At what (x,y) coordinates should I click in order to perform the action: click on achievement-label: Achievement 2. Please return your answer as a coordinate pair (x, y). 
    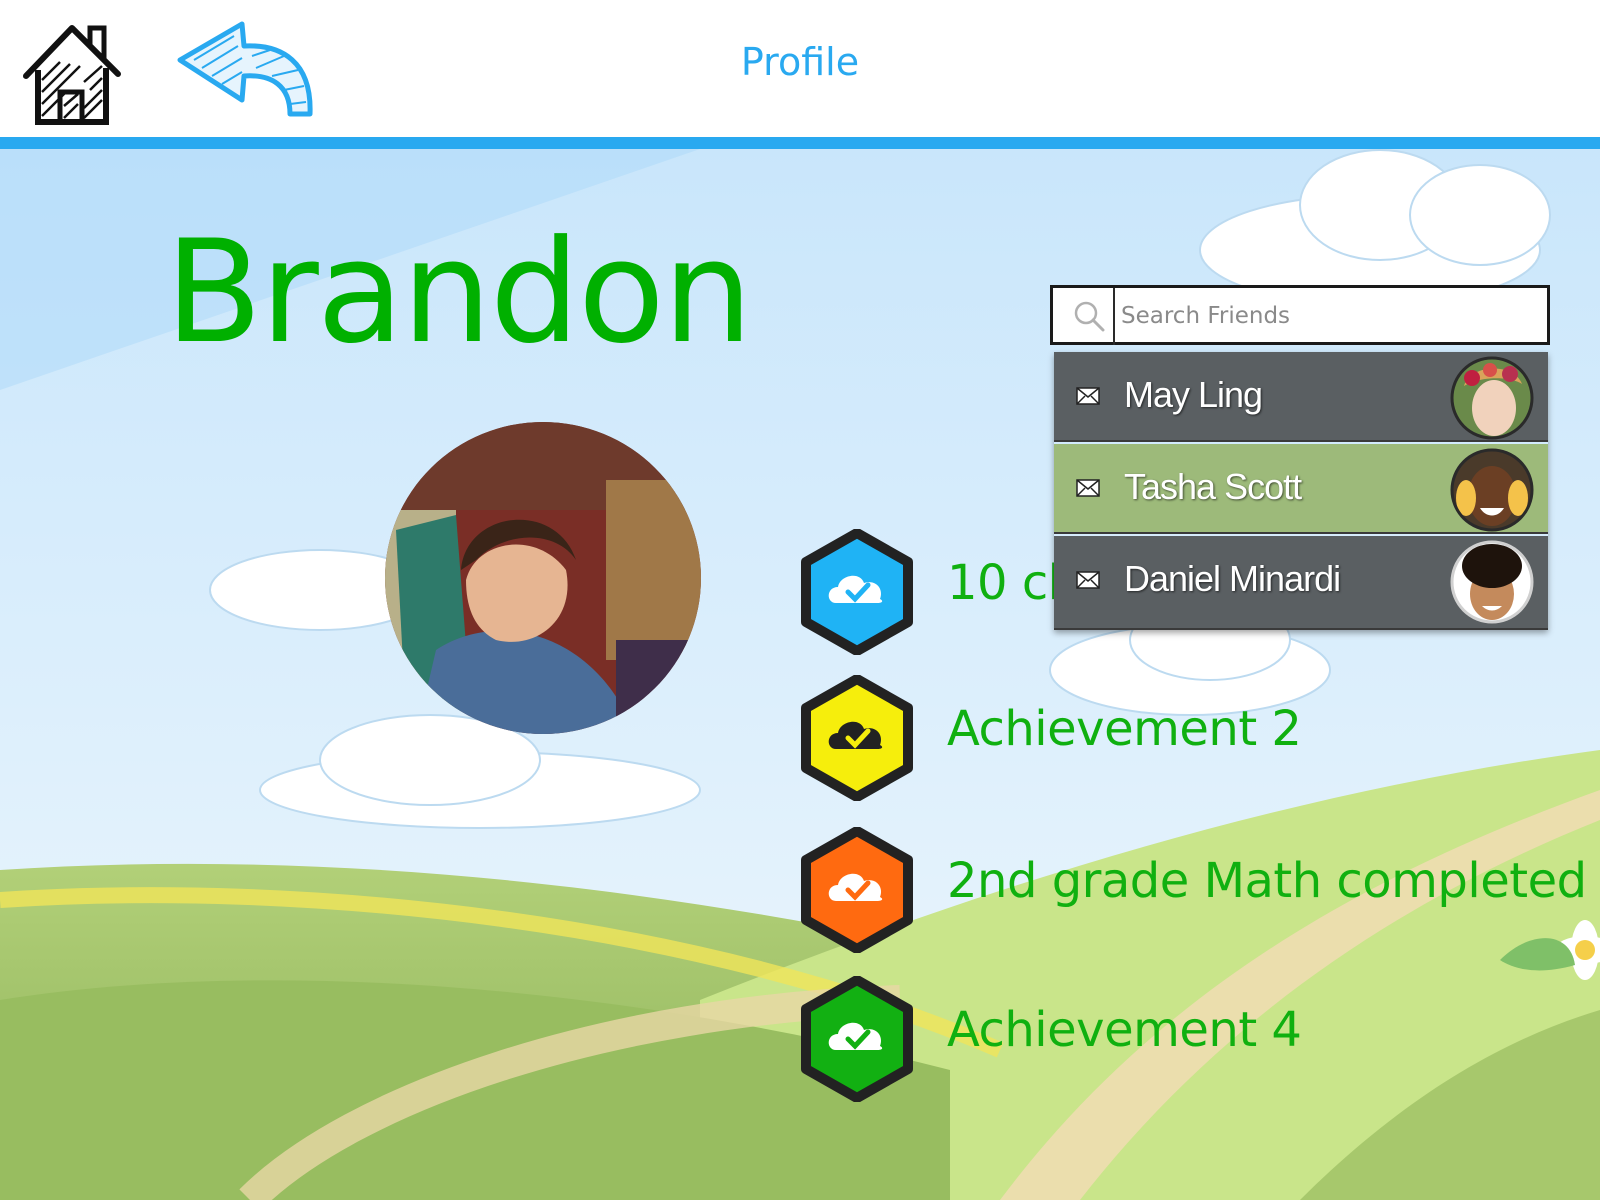
    Looking at the image, I should click on (1124, 729).